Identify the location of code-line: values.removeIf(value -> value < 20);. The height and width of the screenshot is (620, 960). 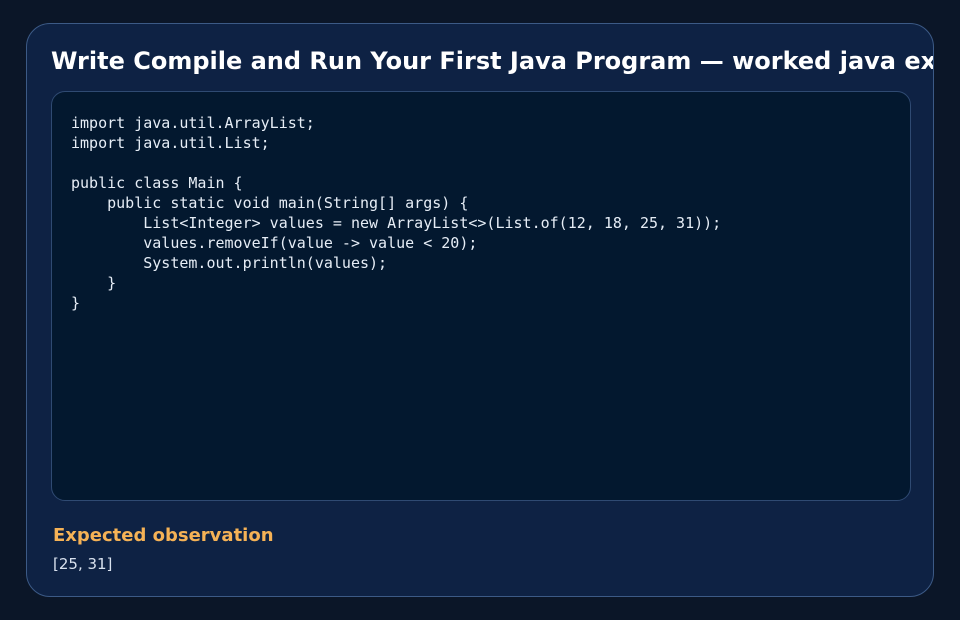
(274, 243).